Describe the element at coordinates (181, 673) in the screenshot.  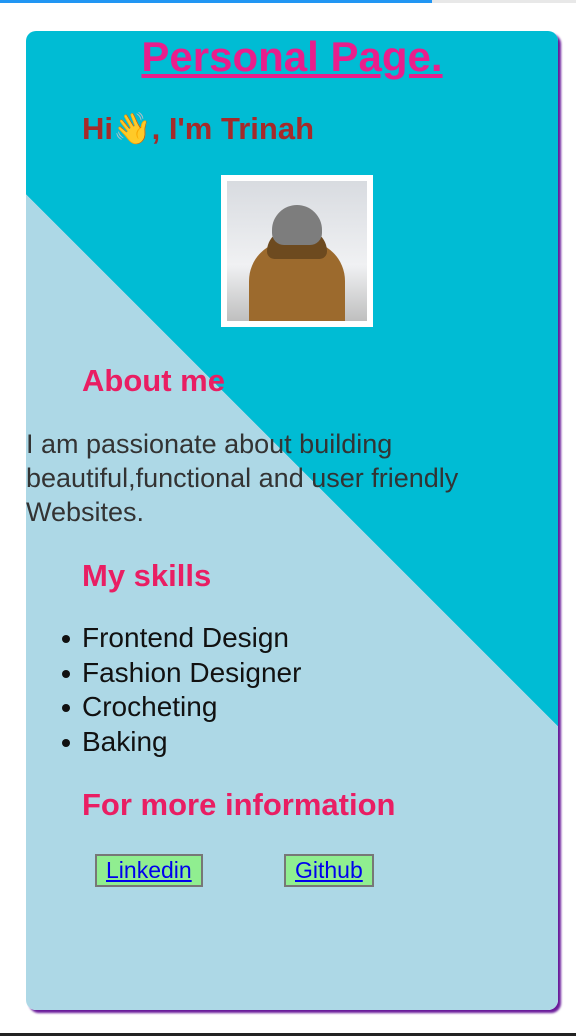
I see `skill-item: Fashion Designer` at that location.